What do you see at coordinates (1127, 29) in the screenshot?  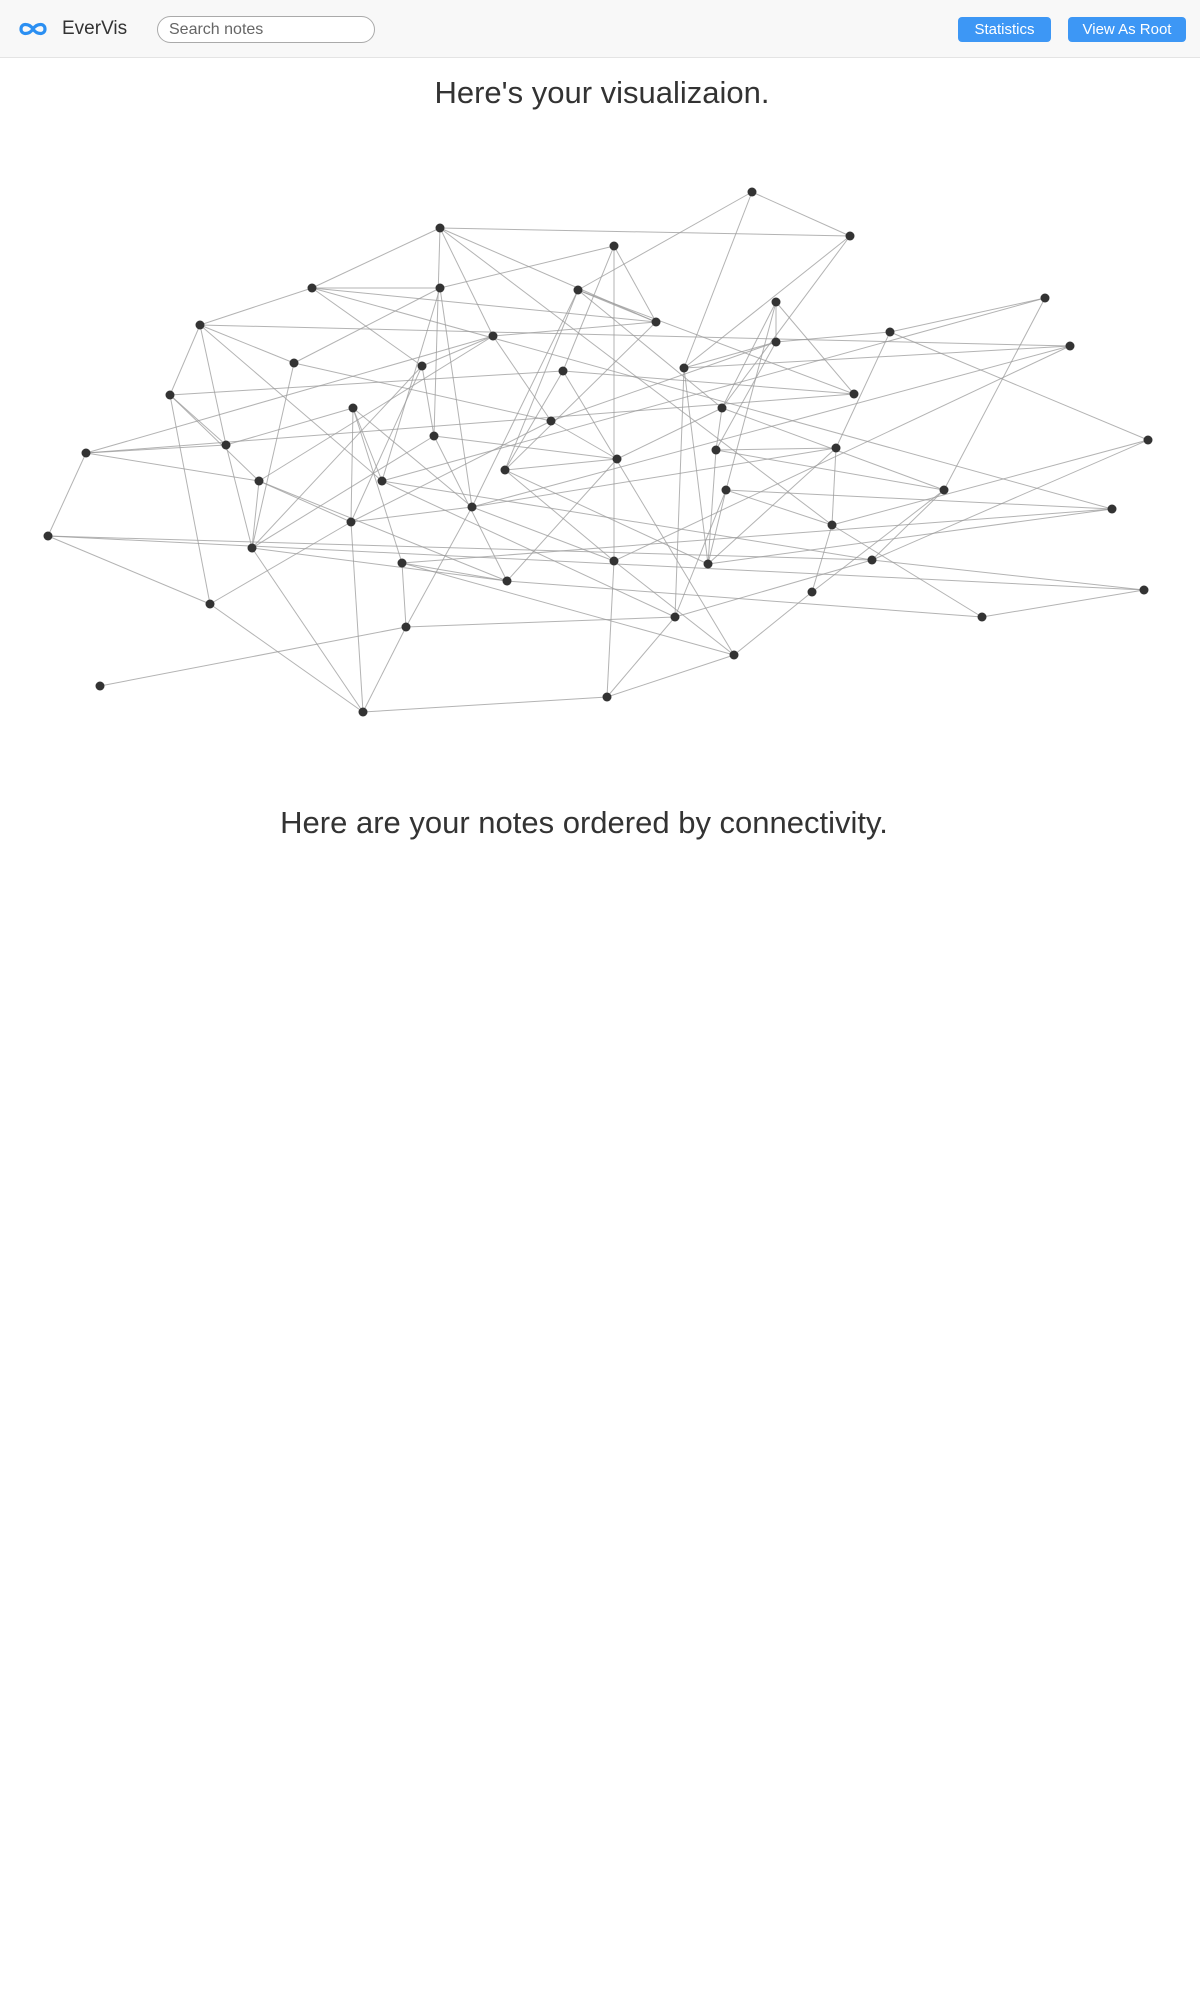 I see `view-as-root-button: View As Root` at bounding box center [1127, 29].